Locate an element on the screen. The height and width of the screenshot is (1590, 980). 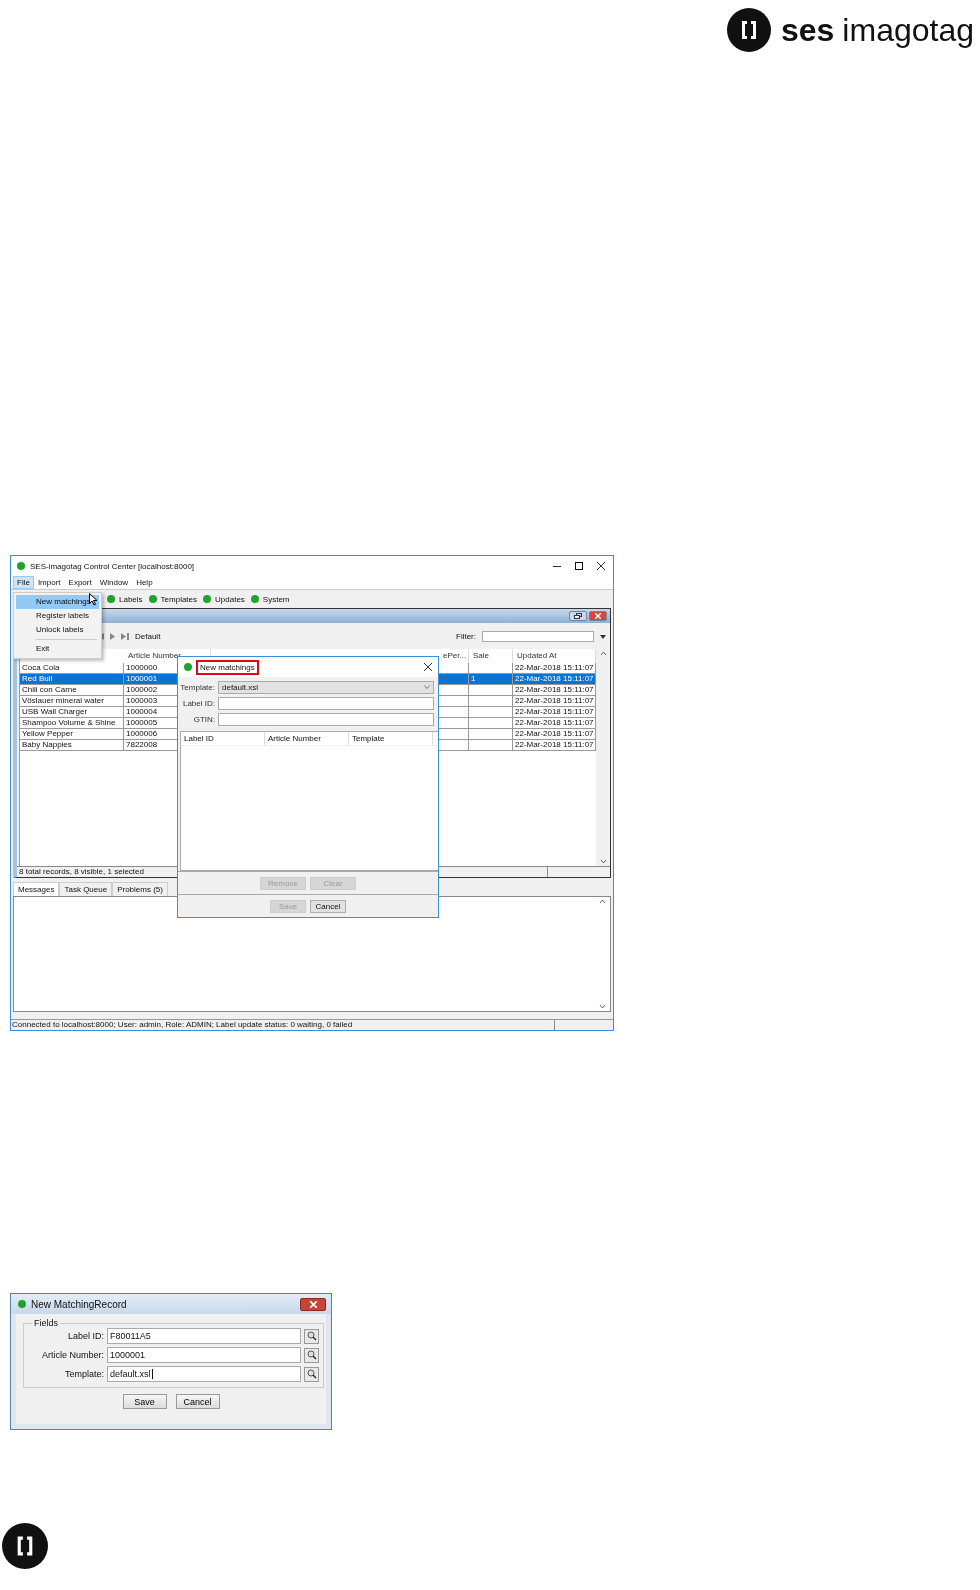
table-cell: Red Bull is located at coordinates (72, 679).